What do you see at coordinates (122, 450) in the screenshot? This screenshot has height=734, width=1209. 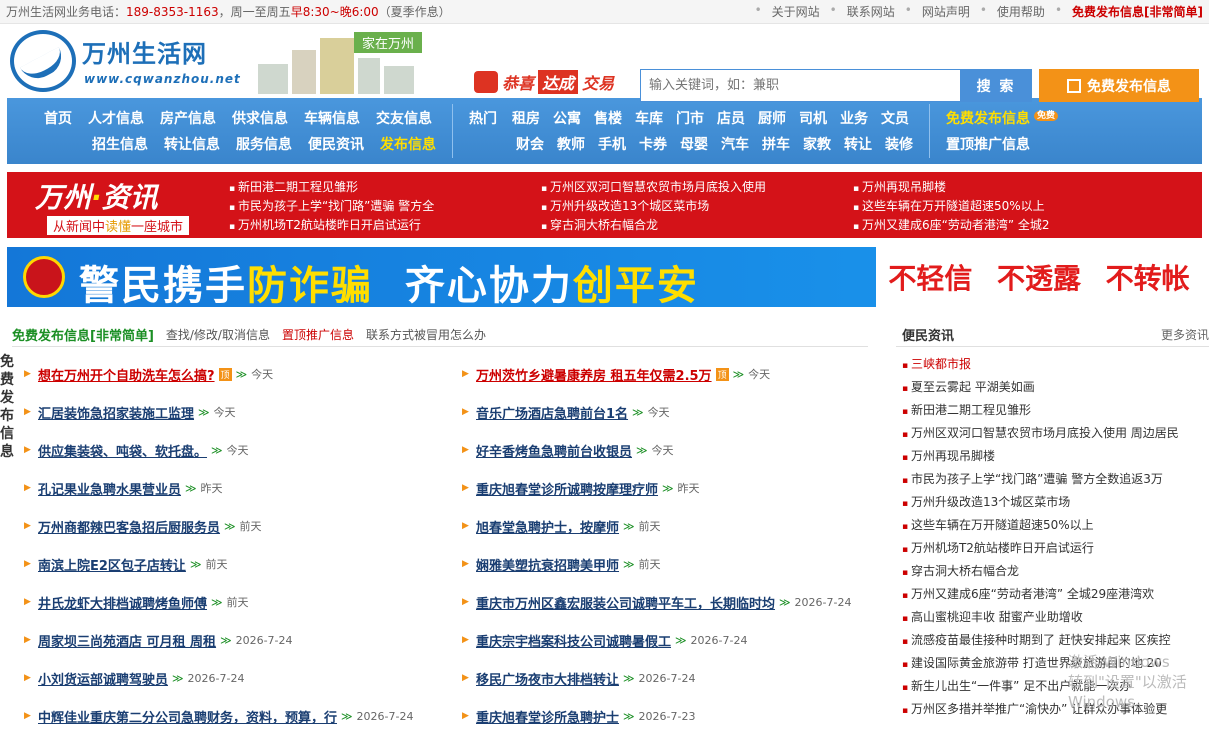 I see `item-title: 供应集装袋、吨袋、软托盘。` at bounding box center [122, 450].